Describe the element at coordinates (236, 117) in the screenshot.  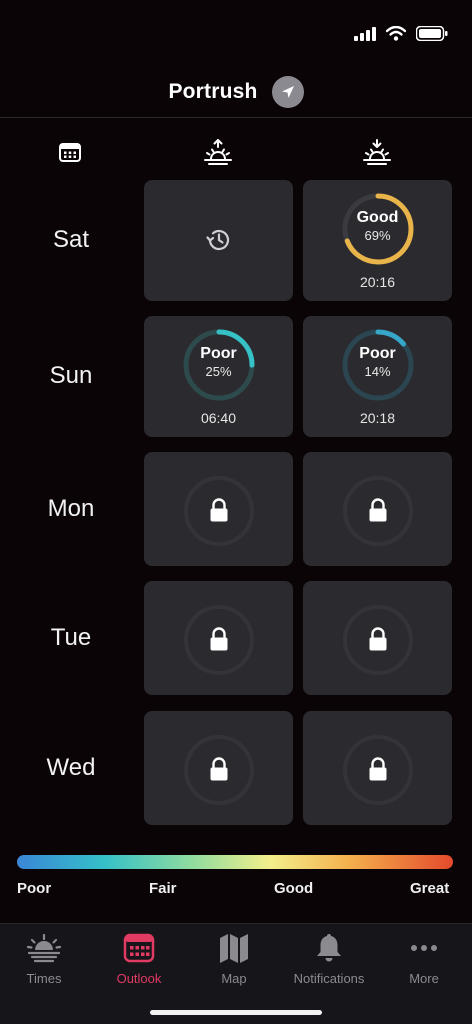
I see `header-divider` at that location.